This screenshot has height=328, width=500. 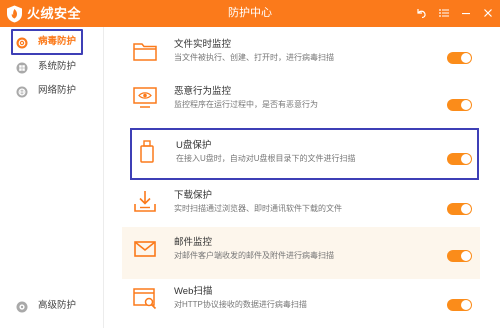 What do you see at coordinates (57, 90) in the screenshot?
I see `sidebar-item-label: 网络防护` at bounding box center [57, 90].